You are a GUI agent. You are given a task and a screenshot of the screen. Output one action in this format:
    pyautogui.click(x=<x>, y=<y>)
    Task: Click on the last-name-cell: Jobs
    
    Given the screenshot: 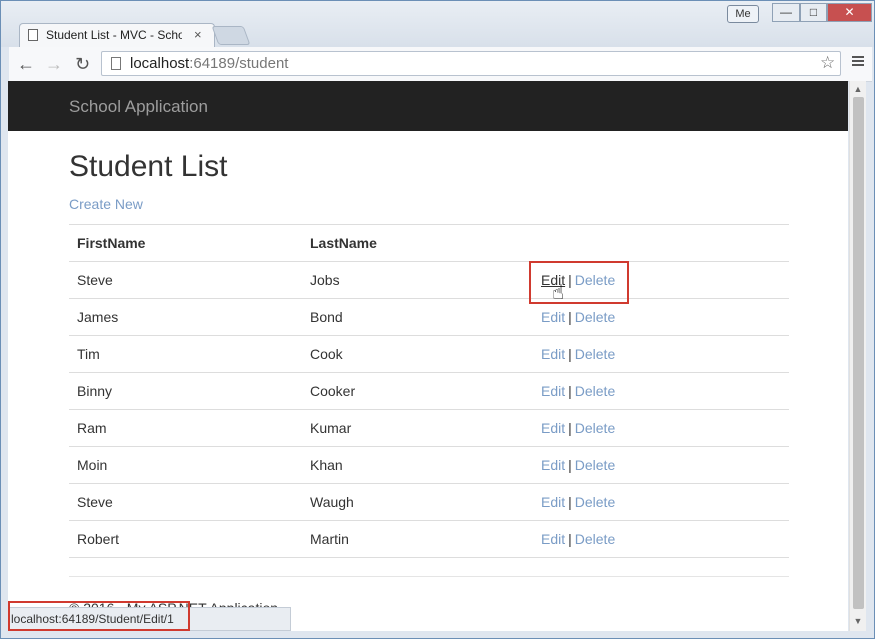 What is the action you would take?
    pyautogui.click(x=417, y=280)
    